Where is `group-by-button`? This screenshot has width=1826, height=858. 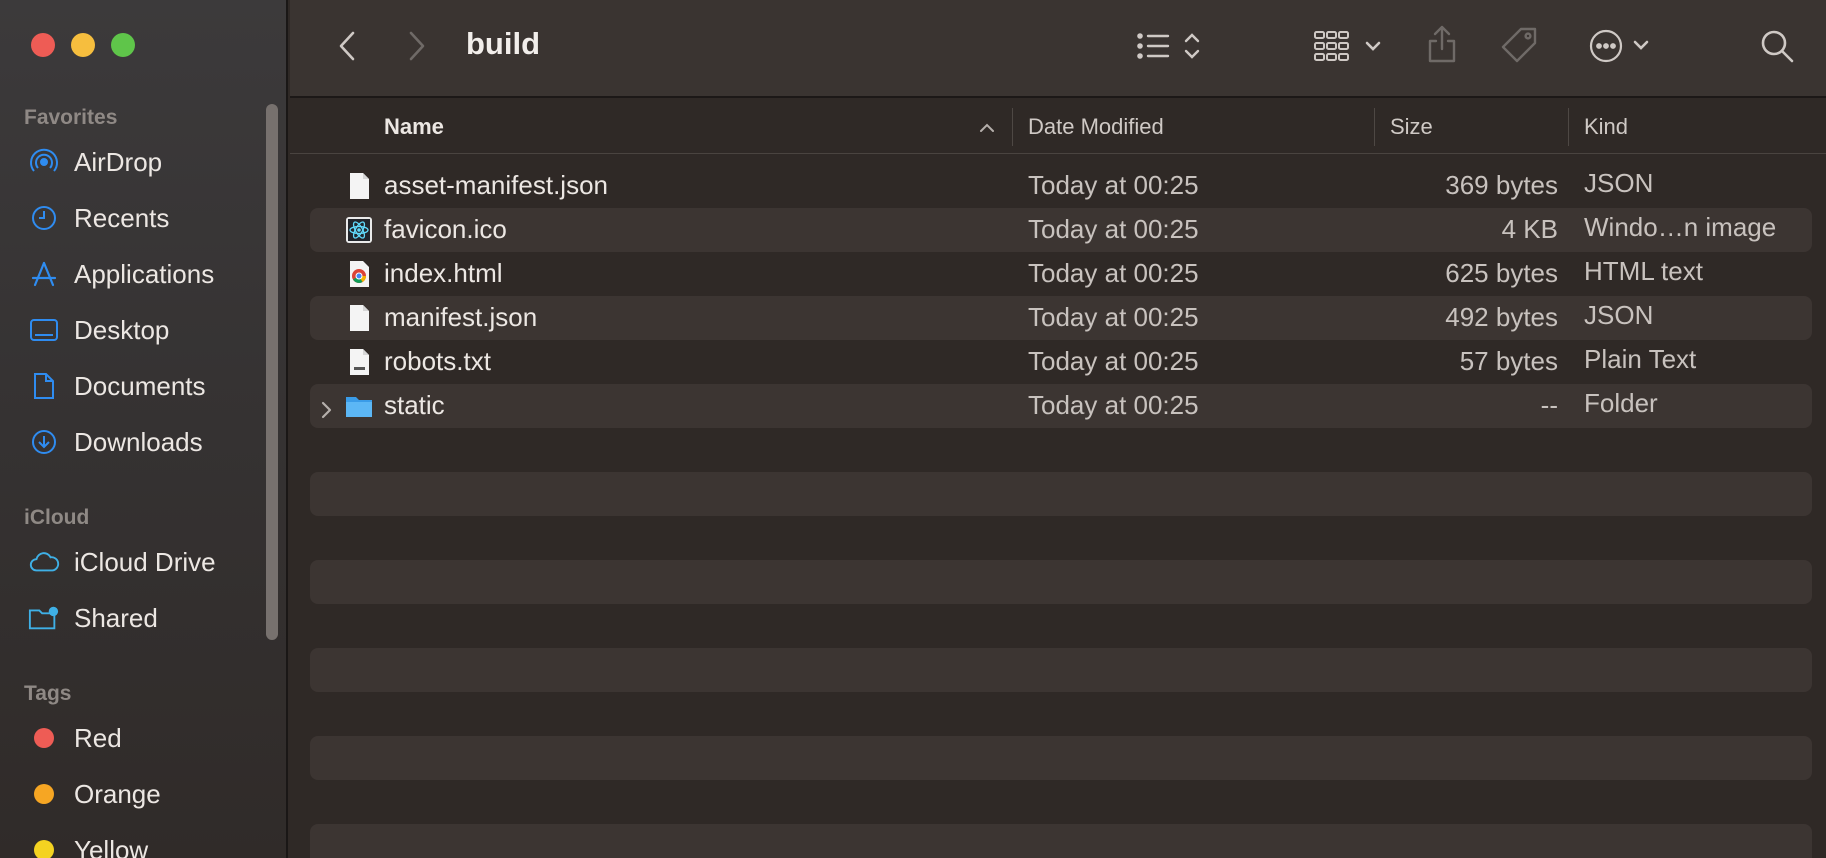 group-by-button is located at coordinates (1352, 46).